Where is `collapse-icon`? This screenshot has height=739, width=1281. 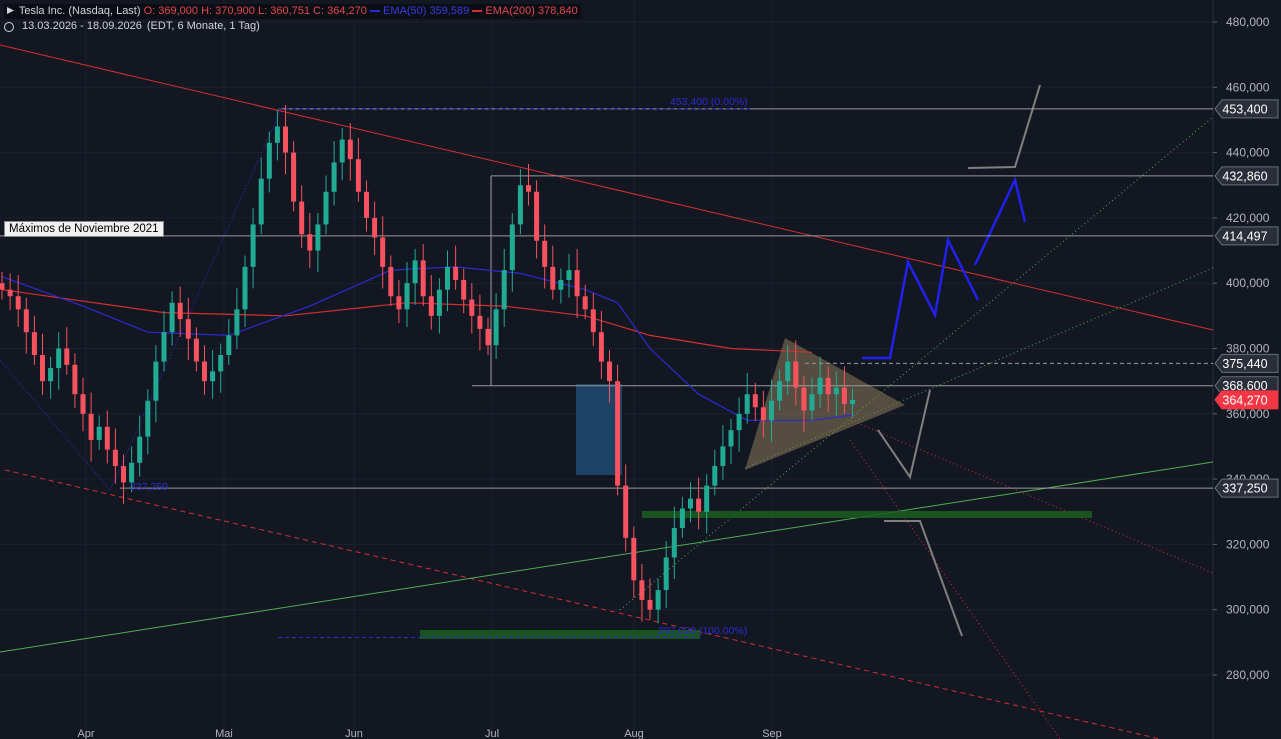
collapse-icon is located at coordinates (10, 10).